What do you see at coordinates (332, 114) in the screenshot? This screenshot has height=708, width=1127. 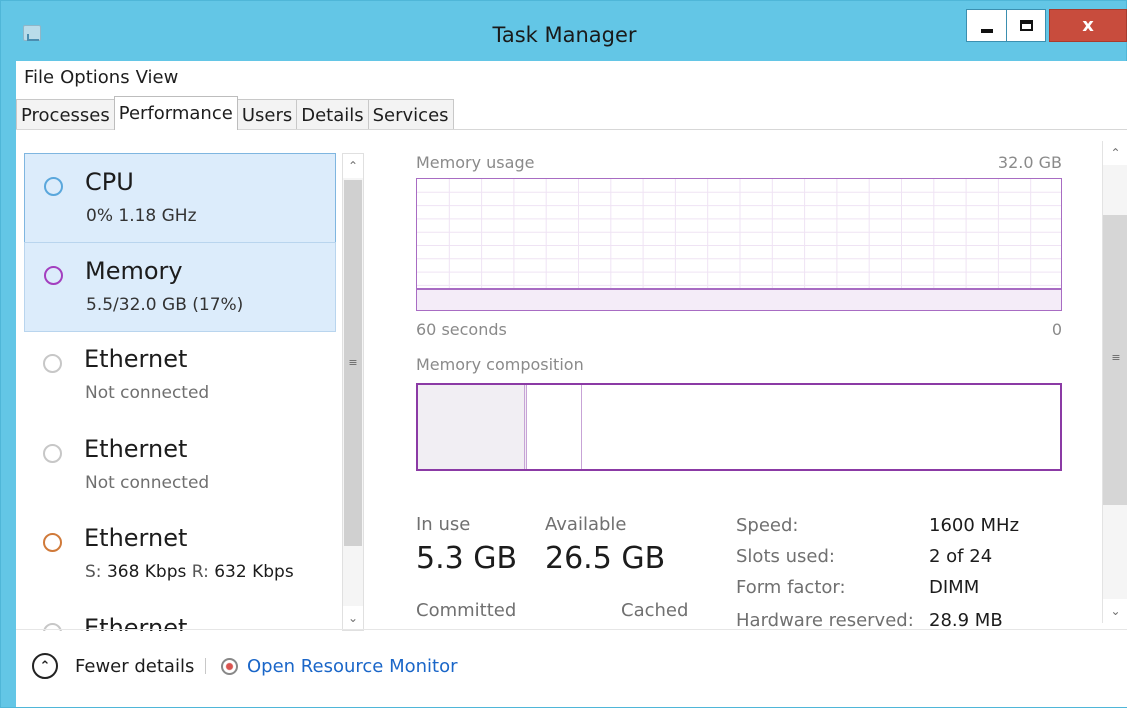 I see `tab-details: Details` at bounding box center [332, 114].